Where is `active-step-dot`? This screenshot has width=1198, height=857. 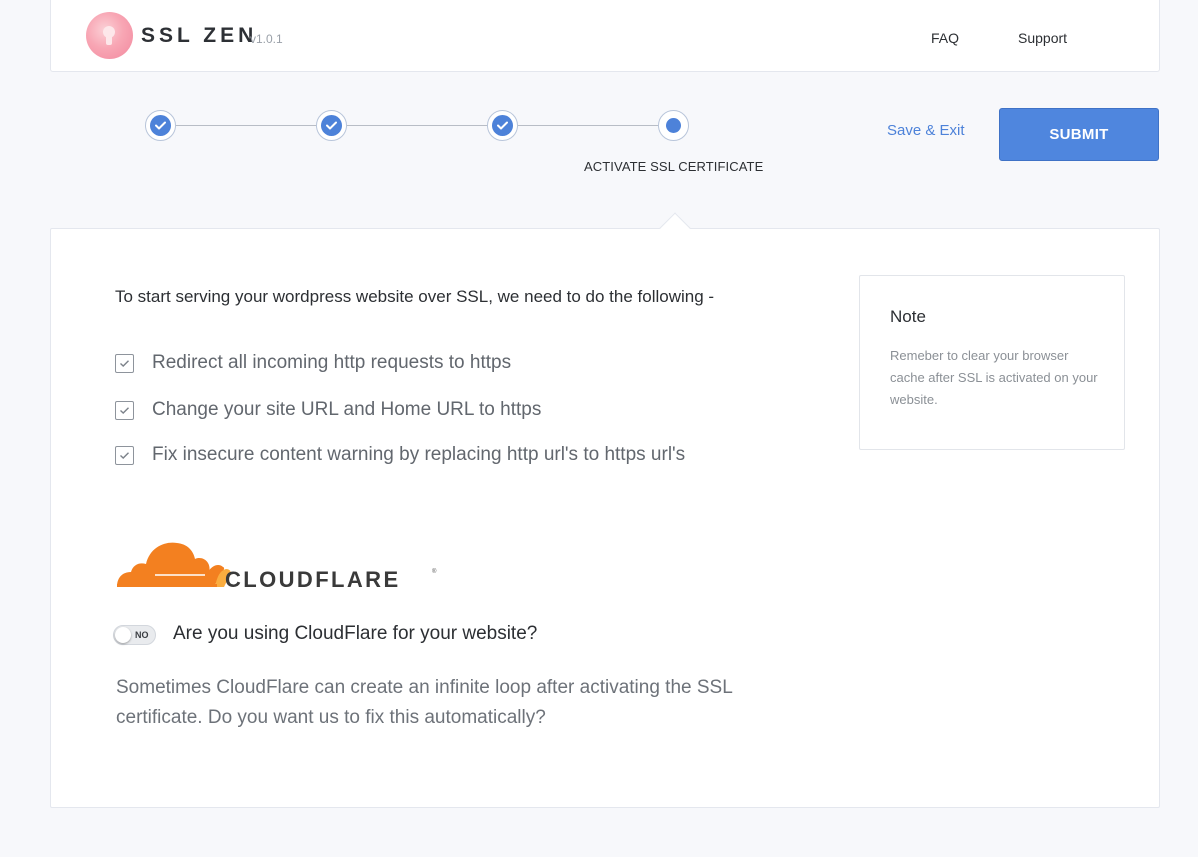 active-step-dot is located at coordinates (673, 125).